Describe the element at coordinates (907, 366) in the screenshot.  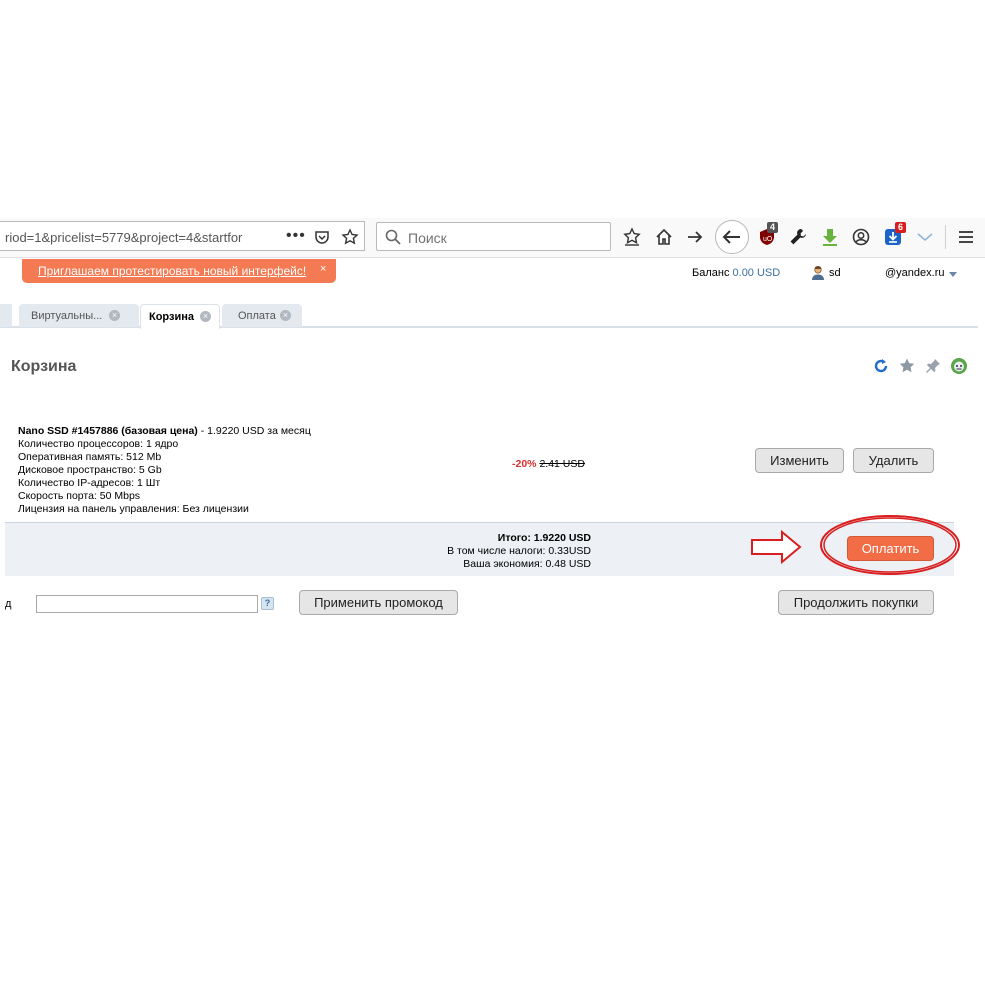
I see `star-icon` at that location.